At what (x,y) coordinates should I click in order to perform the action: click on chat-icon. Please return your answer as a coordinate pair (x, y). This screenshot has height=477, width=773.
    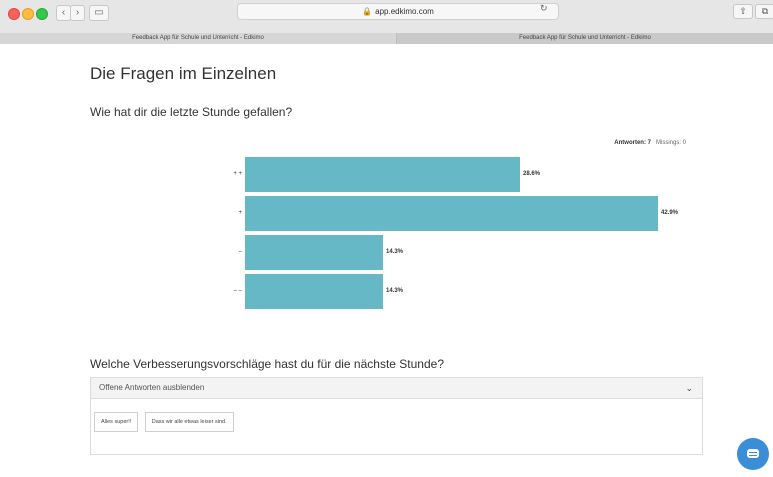
    Looking at the image, I should click on (753, 453).